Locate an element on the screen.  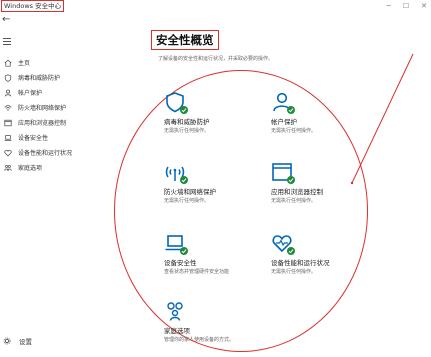
shield-icon is located at coordinates (176, 102).